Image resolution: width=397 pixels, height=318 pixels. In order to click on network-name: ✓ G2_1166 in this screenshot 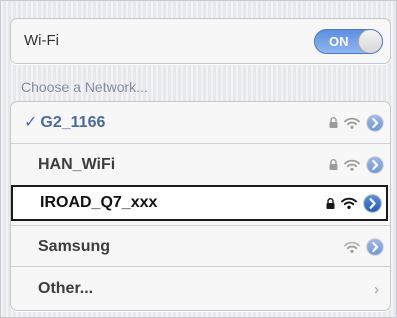, I will do `click(65, 122)`.